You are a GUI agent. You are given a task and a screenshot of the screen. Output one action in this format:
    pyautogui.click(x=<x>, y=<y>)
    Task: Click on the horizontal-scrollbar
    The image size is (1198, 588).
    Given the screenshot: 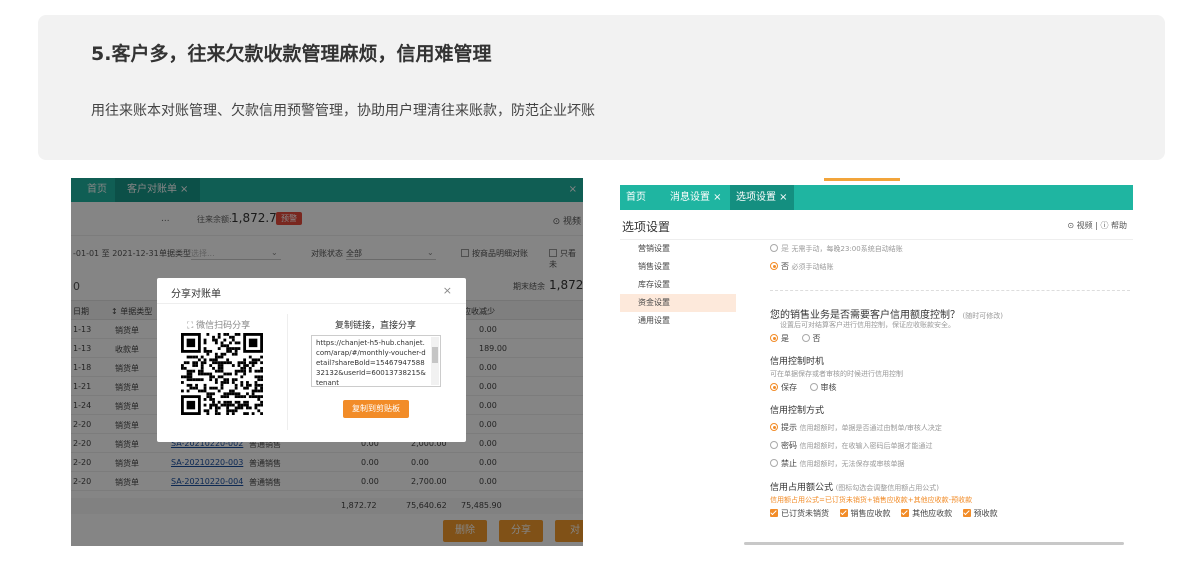 What is the action you would take?
    pyautogui.click(x=933, y=543)
    